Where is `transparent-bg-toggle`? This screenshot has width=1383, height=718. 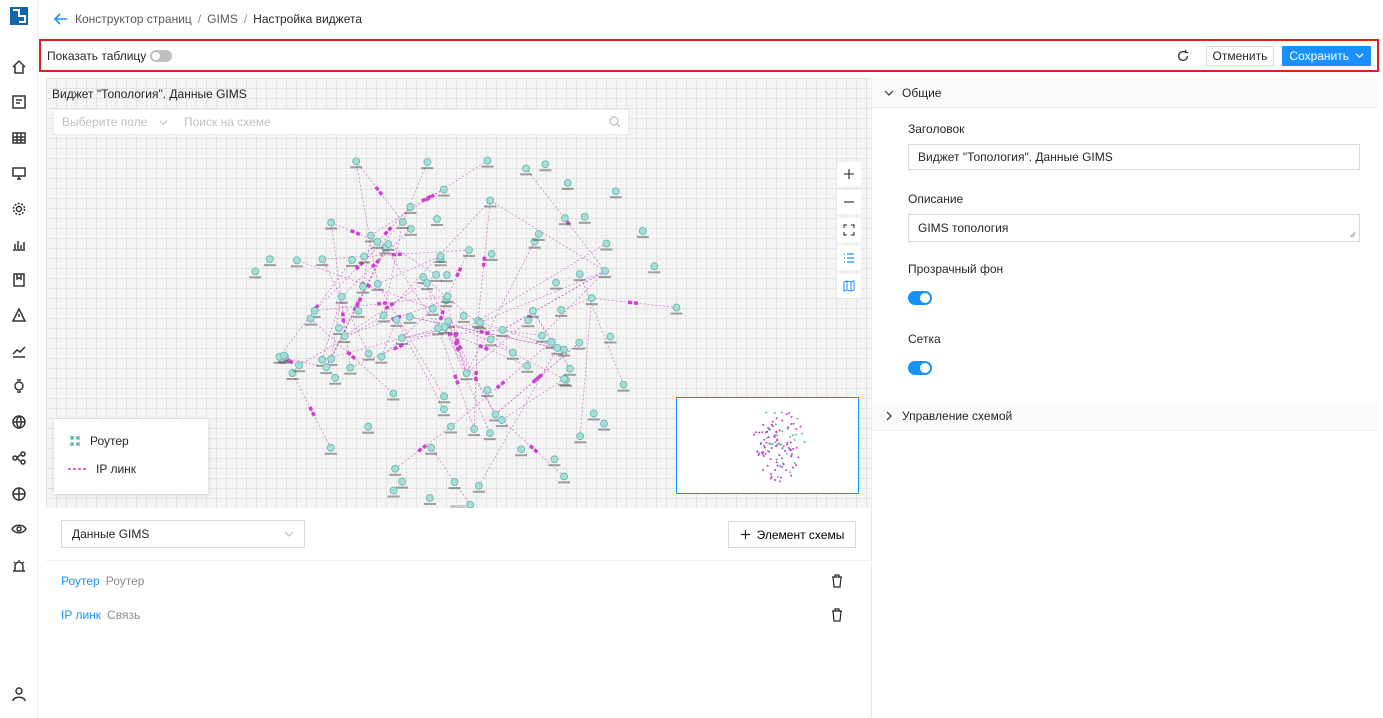
transparent-bg-toggle is located at coordinates (920, 298).